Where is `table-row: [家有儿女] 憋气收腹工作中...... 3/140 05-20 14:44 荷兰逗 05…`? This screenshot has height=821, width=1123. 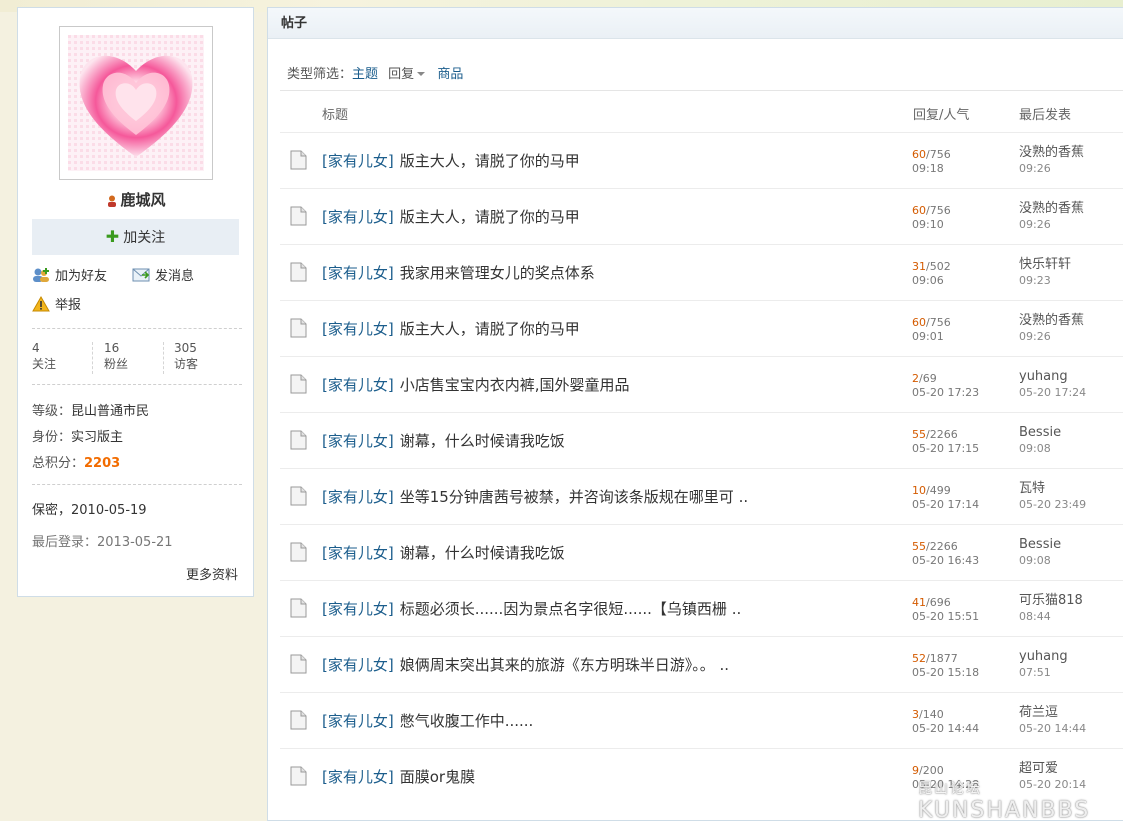
table-row: [家有儿女] 憋气收腹工作中...... 3/140 05-20 14:44 荷兰逗 05… is located at coordinates (701, 720).